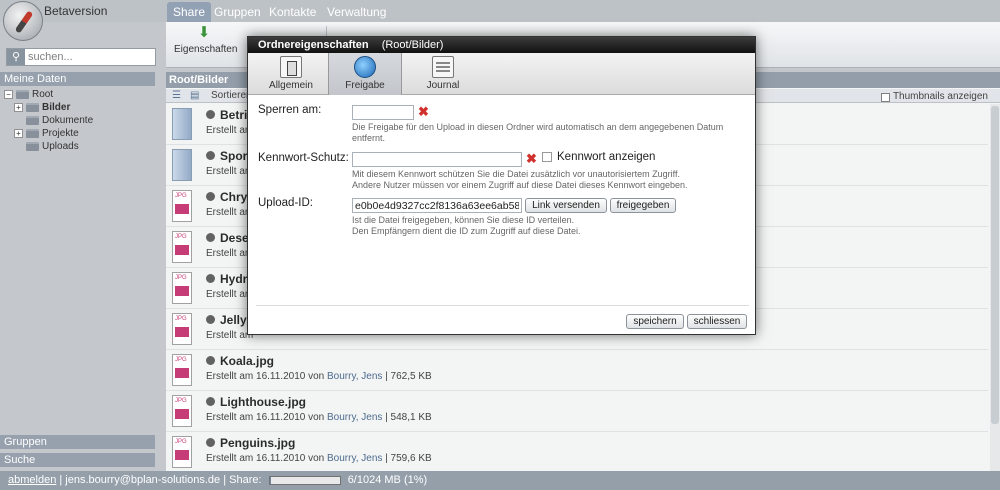  Describe the element at coordinates (303, 158) in the screenshot. I see `password-label: Kennwort-Schutz:` at that location.